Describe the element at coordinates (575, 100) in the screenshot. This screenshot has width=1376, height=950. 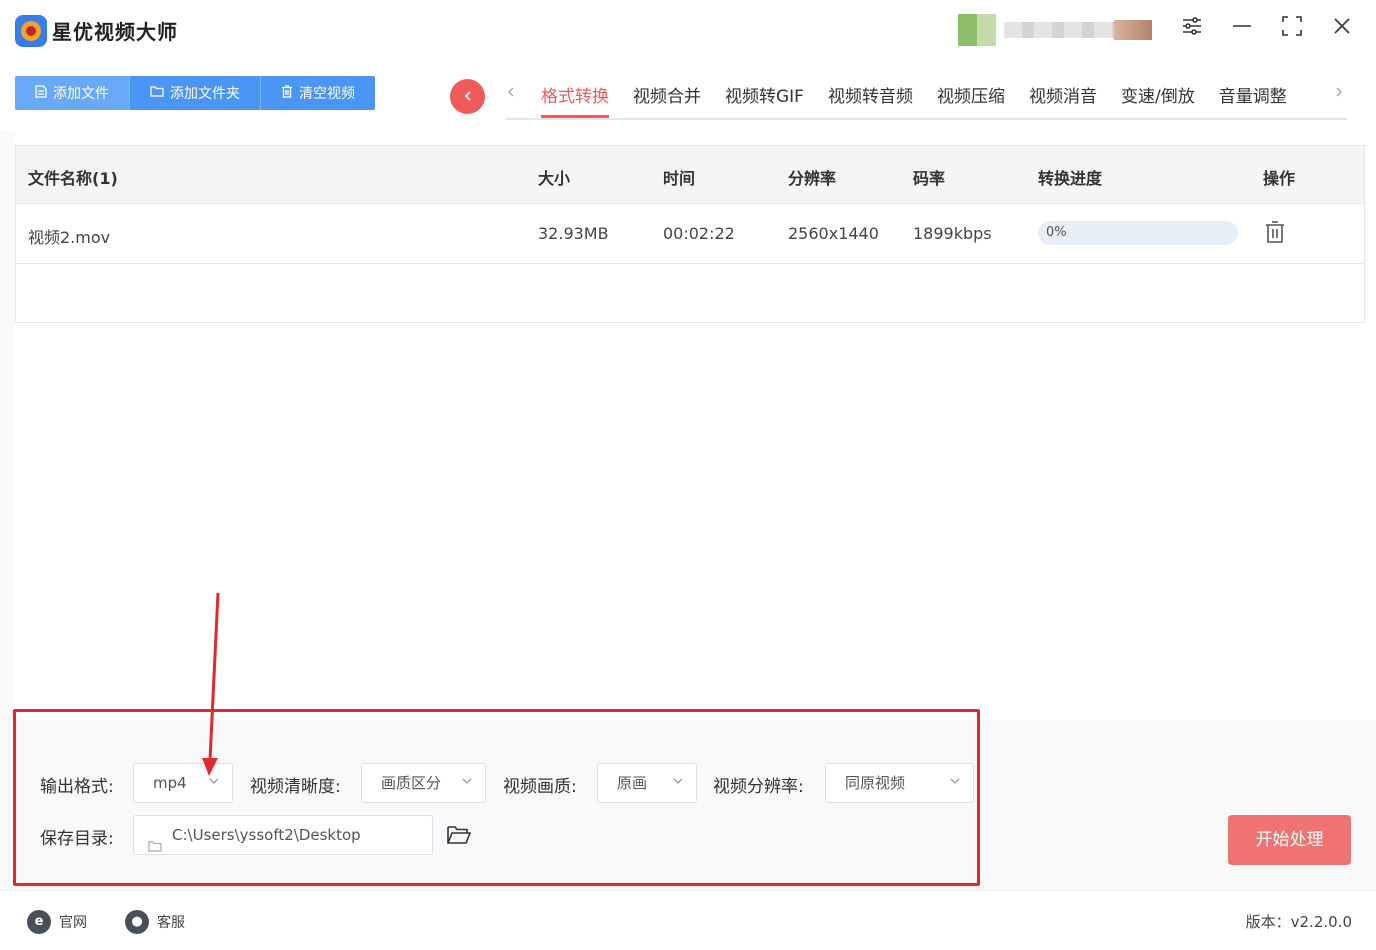
I see `tab-0: 格式转换` at that location.